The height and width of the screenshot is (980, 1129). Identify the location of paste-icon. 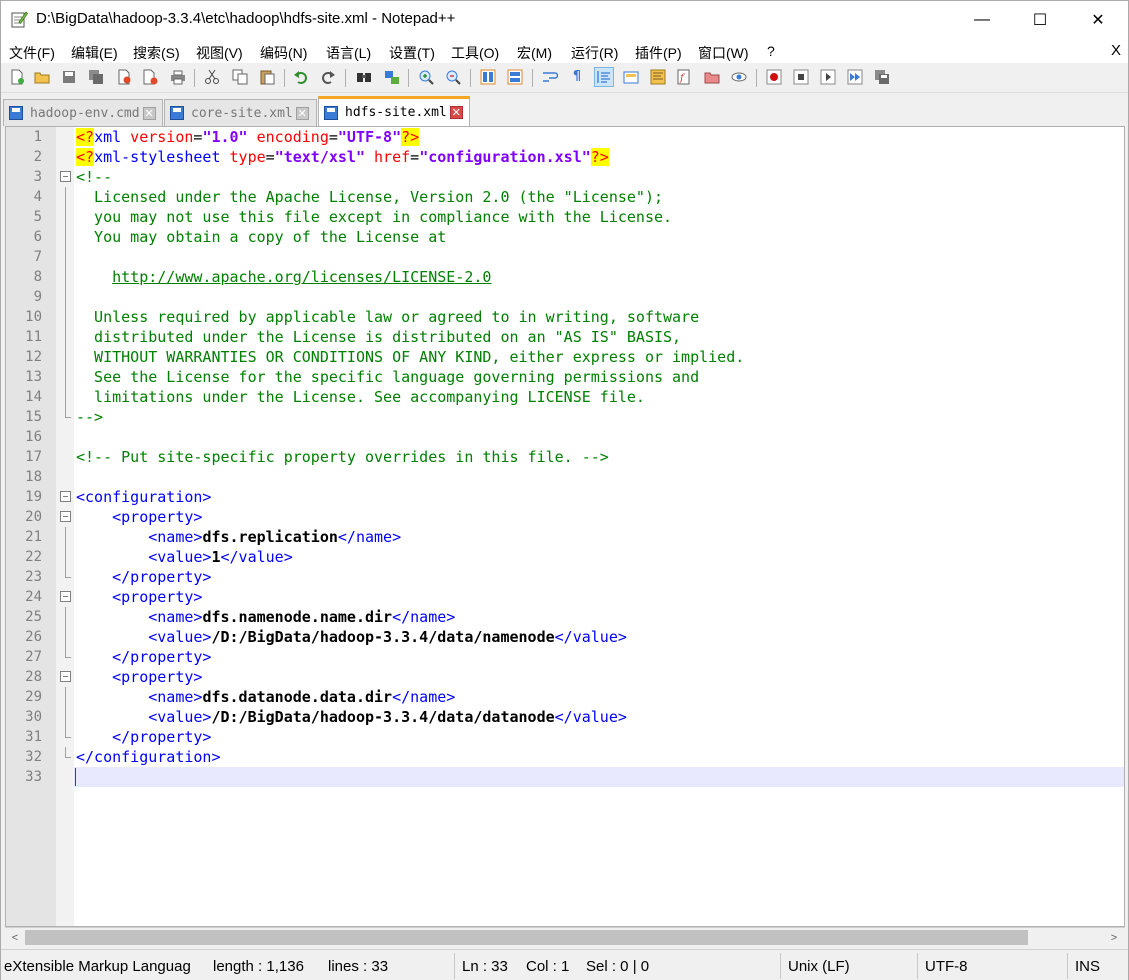
(267, 77).